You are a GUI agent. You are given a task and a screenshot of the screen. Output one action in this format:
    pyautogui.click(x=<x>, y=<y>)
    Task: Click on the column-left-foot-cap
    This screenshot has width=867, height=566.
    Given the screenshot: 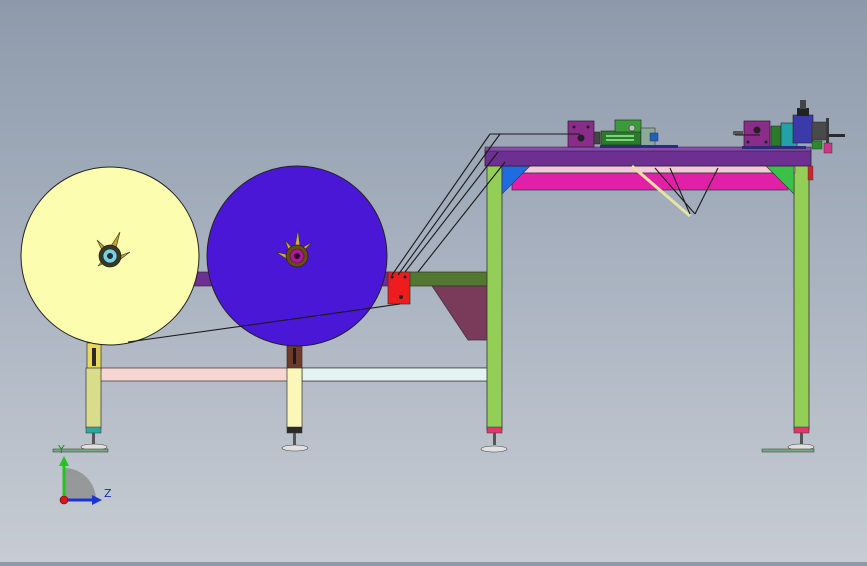 What is the action you would take?
    pyautogui.click(x=494, y=430)
    